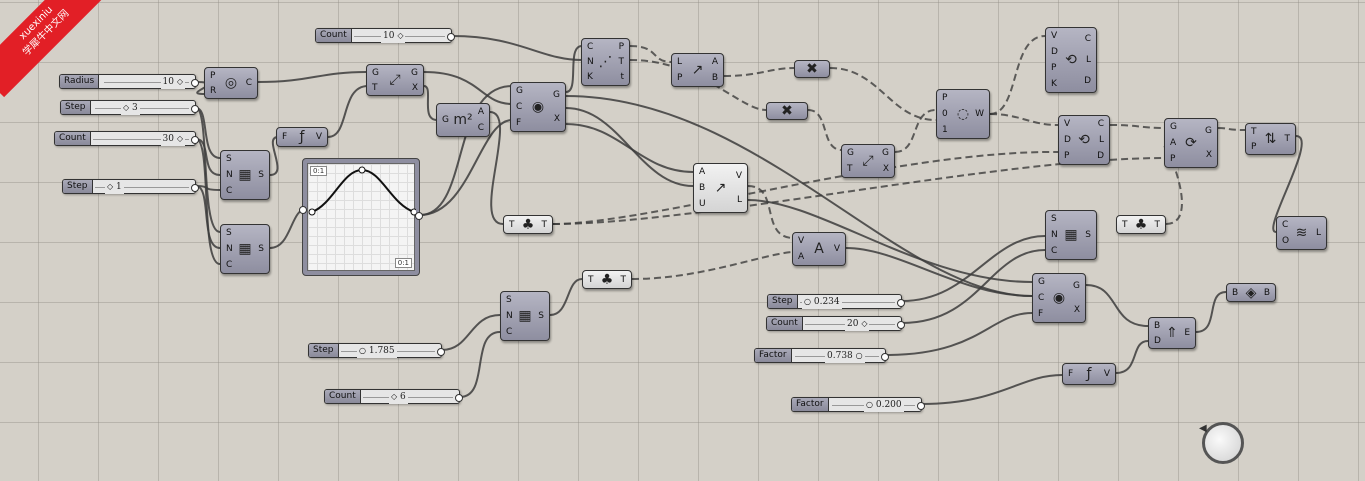  Describe the element at coordinates (1084, 140) in the screenshot. I see `interpolate-component: V D P C L D ⟲` at that location.